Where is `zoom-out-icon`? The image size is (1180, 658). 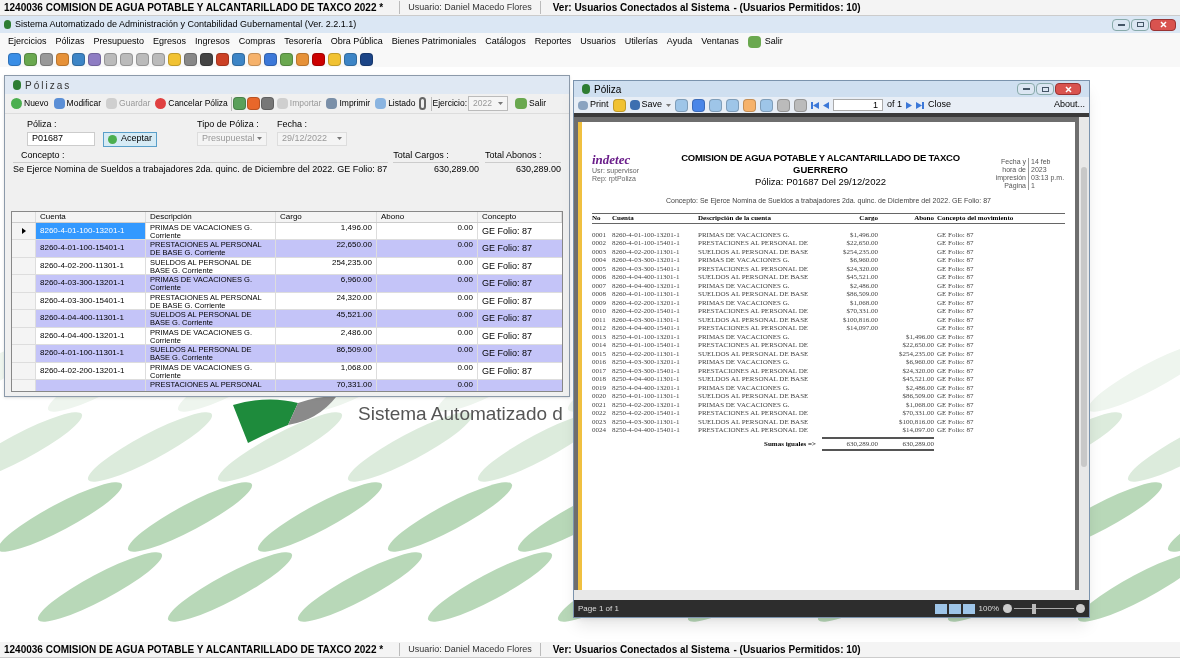
zoom-out-icon is located at coordinates (1007, 608).